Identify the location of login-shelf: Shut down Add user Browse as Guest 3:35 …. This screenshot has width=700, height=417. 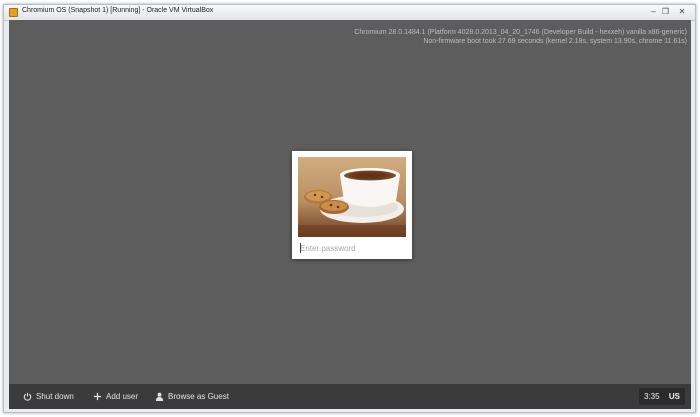
(350, 396).